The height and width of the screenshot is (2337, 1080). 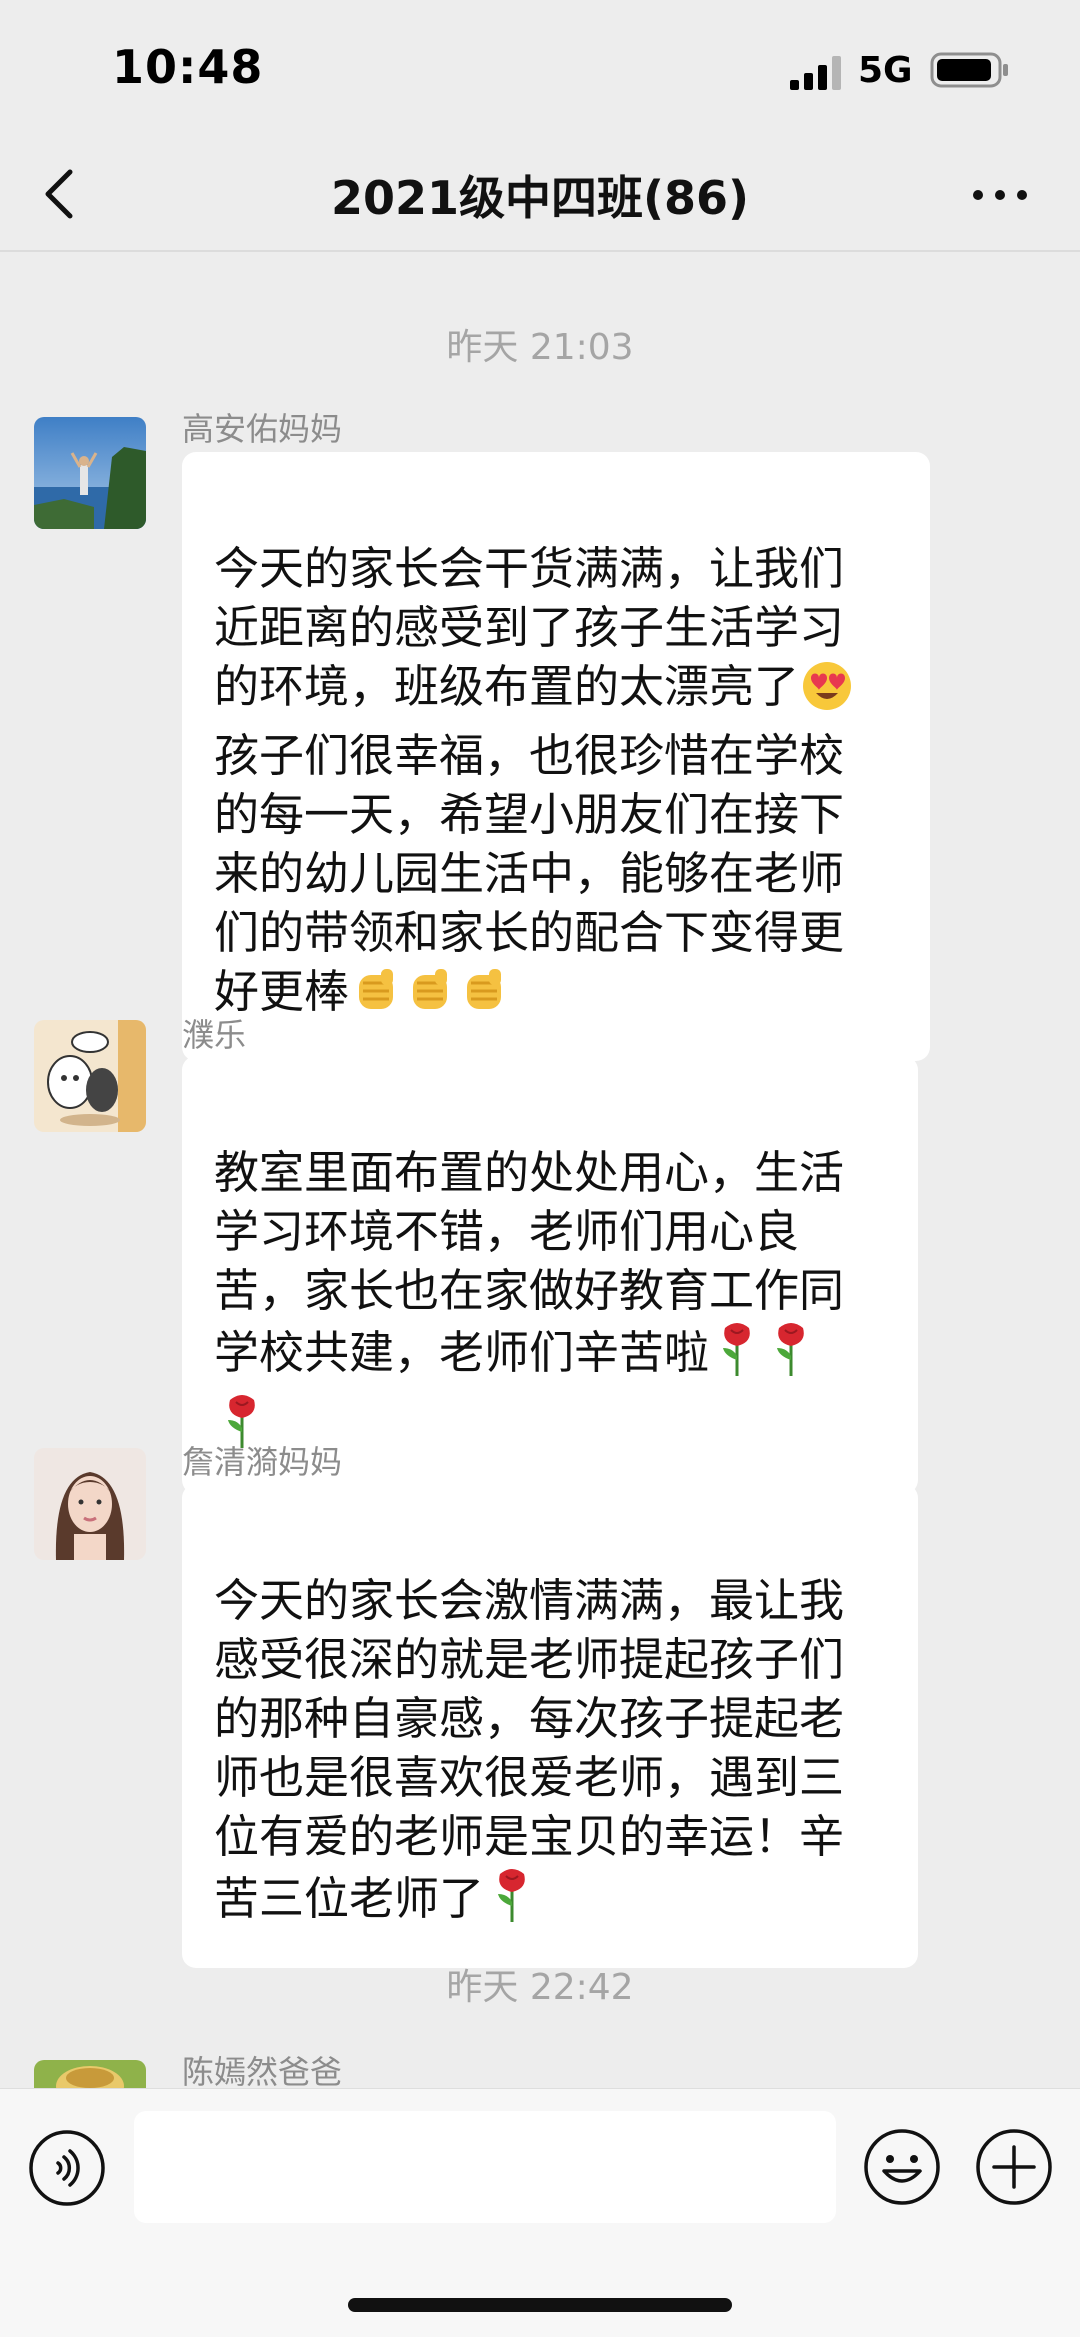 What do you see at coordinates (902, 2167) in the screenshot?
I see `smiley-icon` at bounding box center [902, 2167].